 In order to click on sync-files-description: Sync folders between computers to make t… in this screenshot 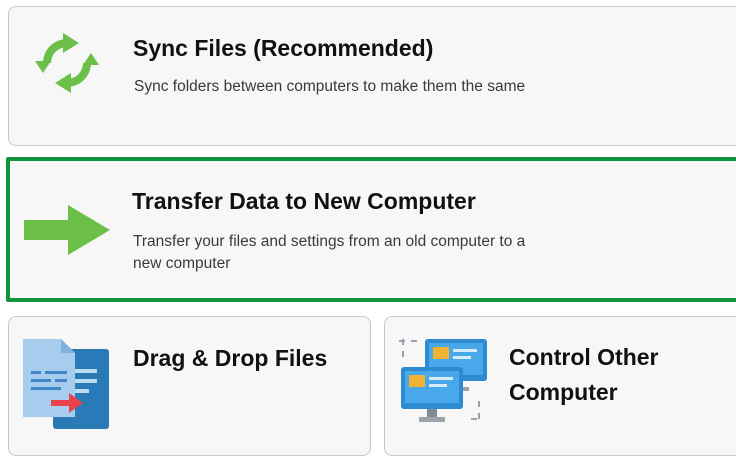, I will do `click(330, 86)`.